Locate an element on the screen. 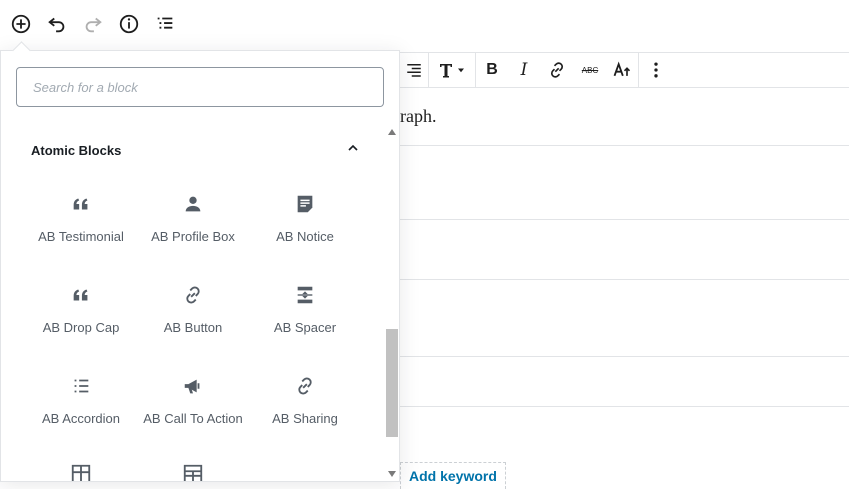 This screenshot has height=489, width=849. block-ab-sharing: AB Sharing is located at coordinates (305, 406).